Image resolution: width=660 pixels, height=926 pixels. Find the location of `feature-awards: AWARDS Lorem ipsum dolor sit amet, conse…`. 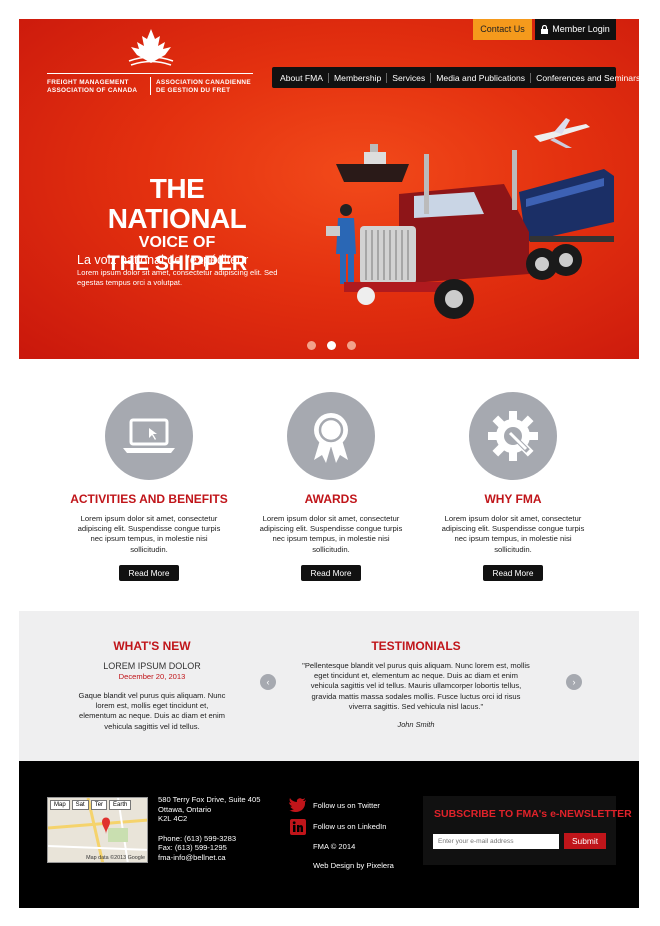

feature-awards: AWARDS Lorem ipsum dolor sit amet, conse… is located at coordinates (331, 486).